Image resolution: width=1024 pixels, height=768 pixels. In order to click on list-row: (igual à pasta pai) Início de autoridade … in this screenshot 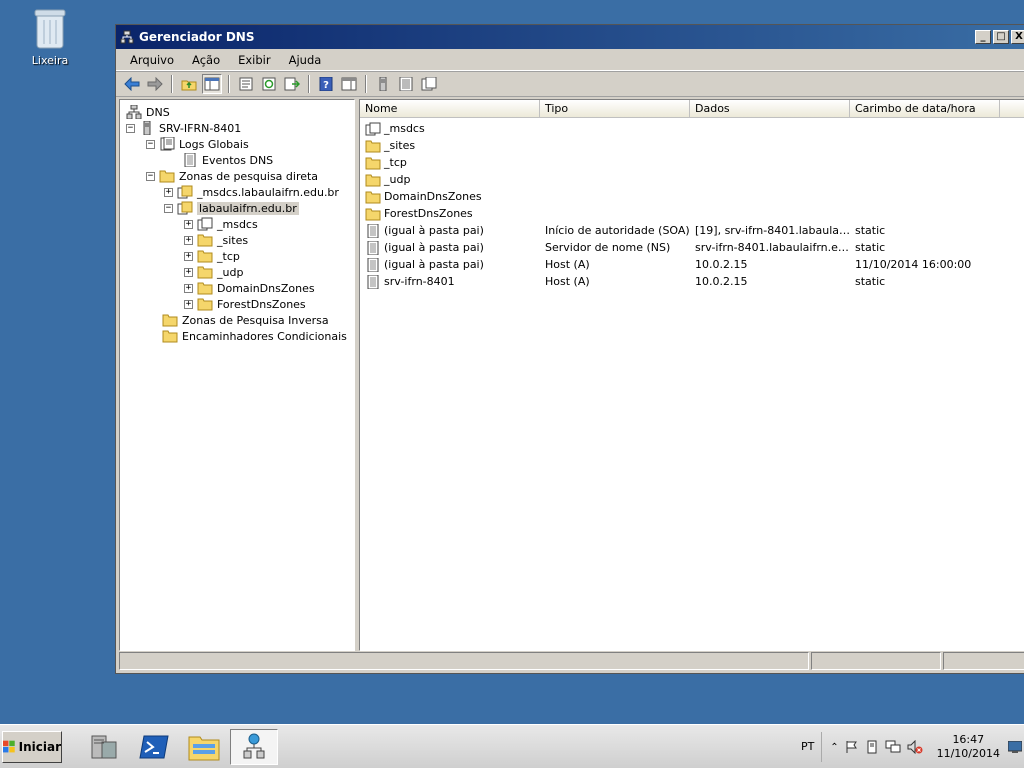, I will do `click(692, 230)`.